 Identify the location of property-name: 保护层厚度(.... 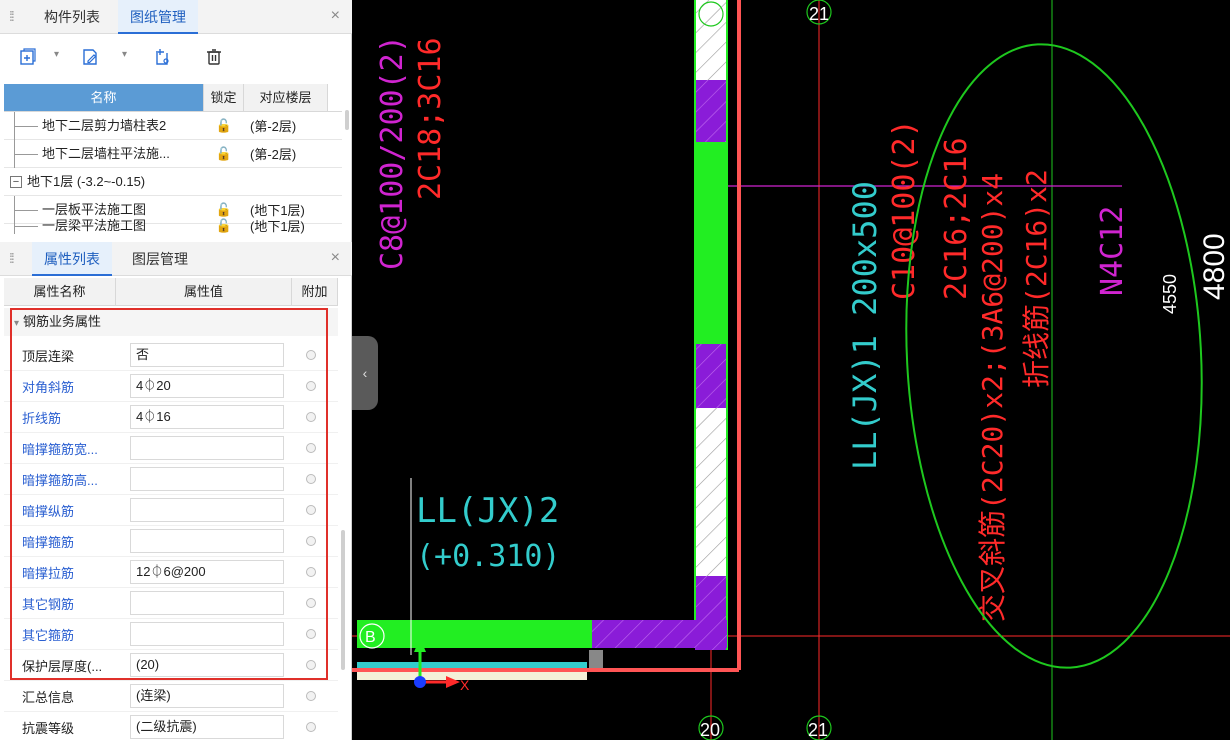
(62, 666).